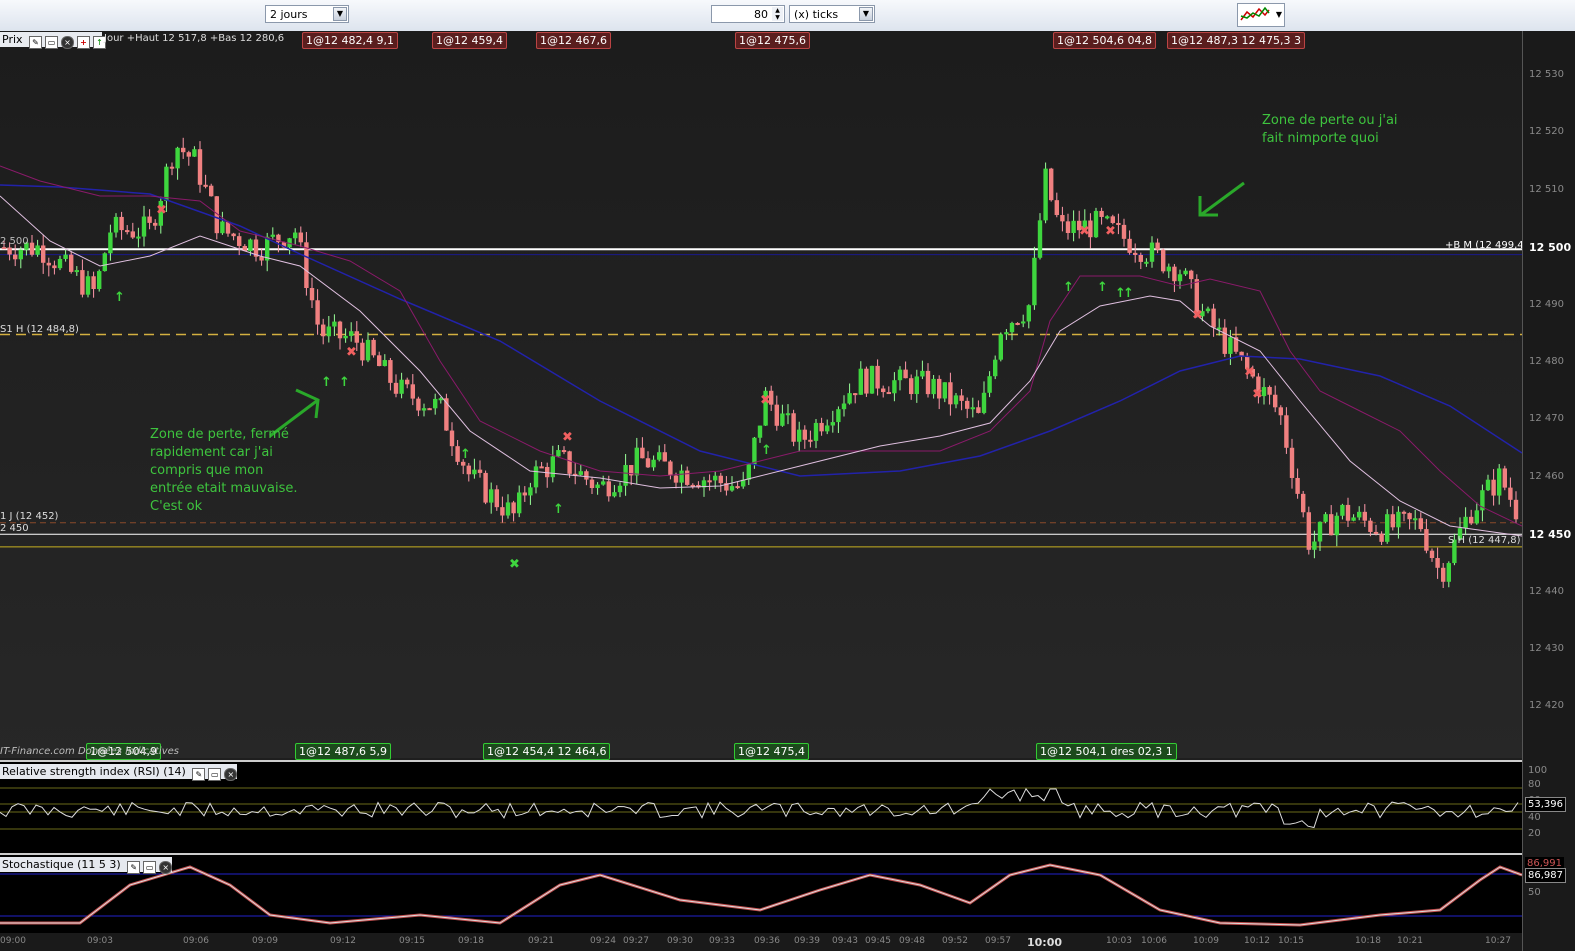 This screenshot has width=1575, height=951. What do you see at coordinates (748, 14) in the screenshot?
I see `ticks-input: 80 ▲ ▼` at bounding box center [748, 14].